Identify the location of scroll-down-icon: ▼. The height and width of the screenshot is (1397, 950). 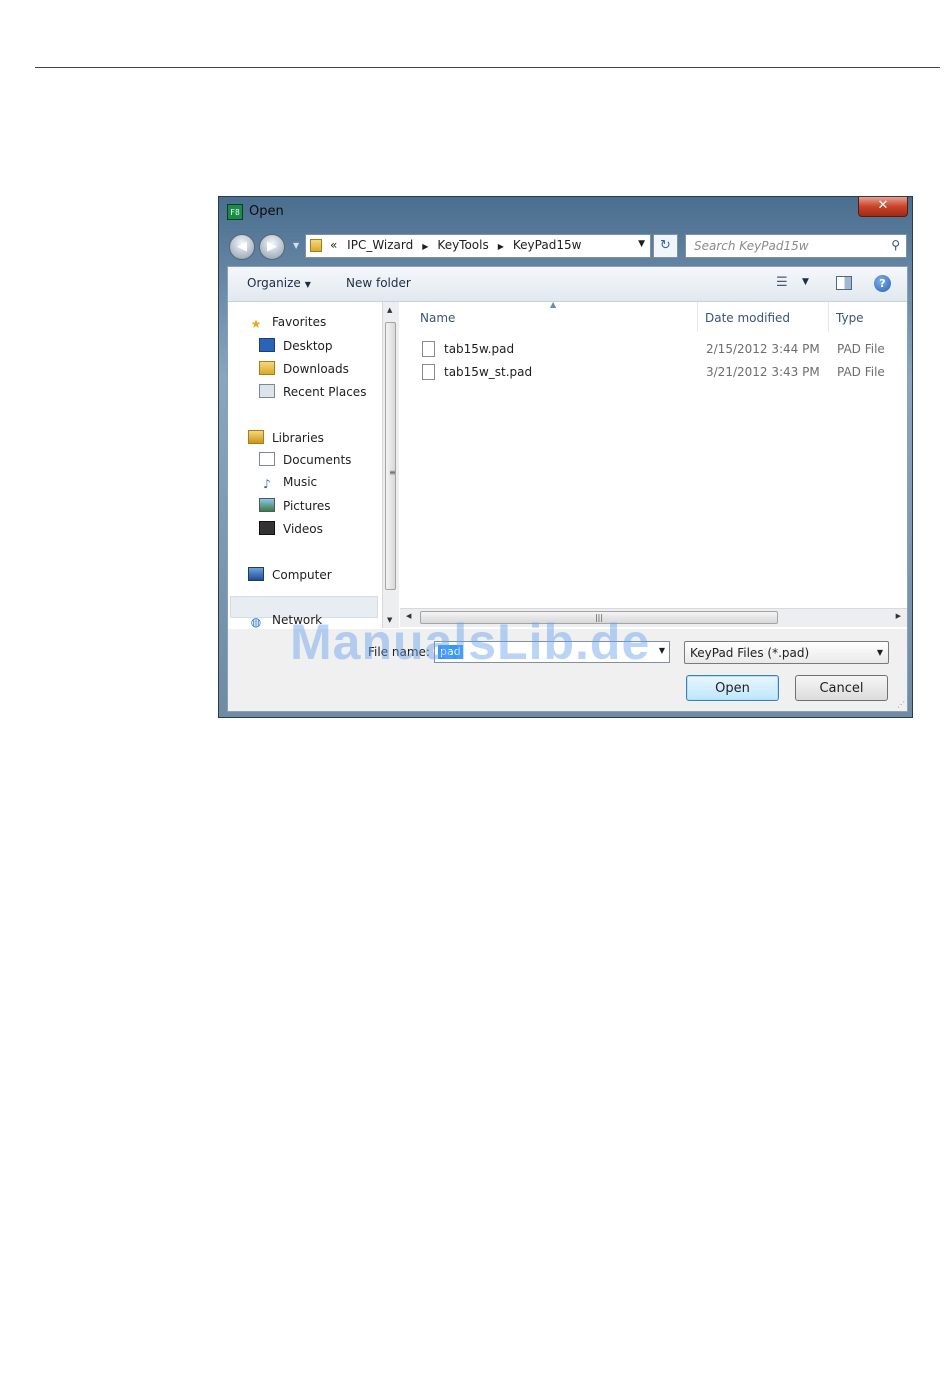
(389, 620).